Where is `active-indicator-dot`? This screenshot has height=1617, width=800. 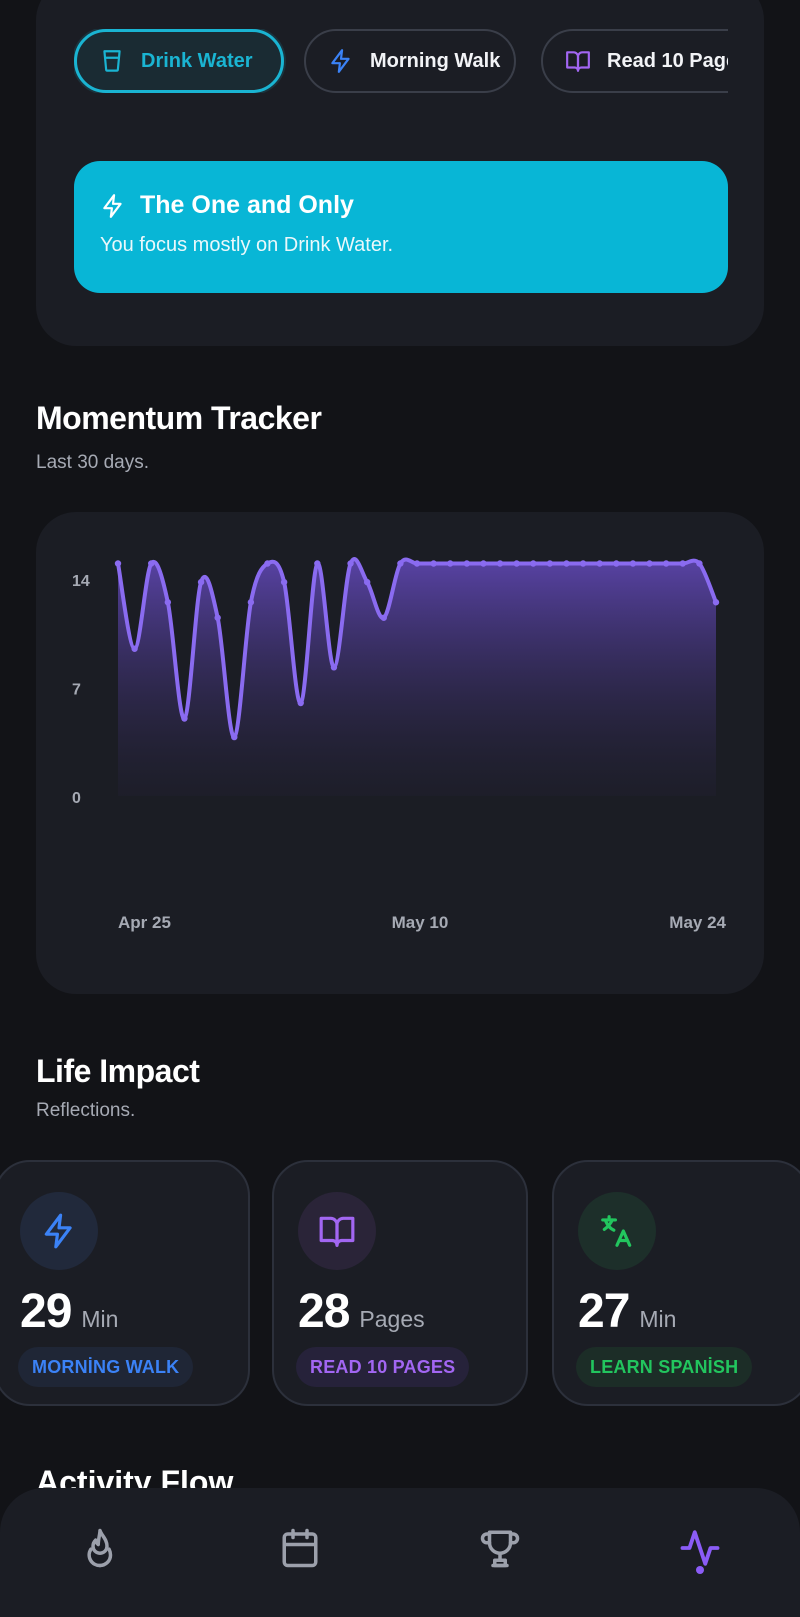
active-indicator-dot is located at coordinates (700, 1570).